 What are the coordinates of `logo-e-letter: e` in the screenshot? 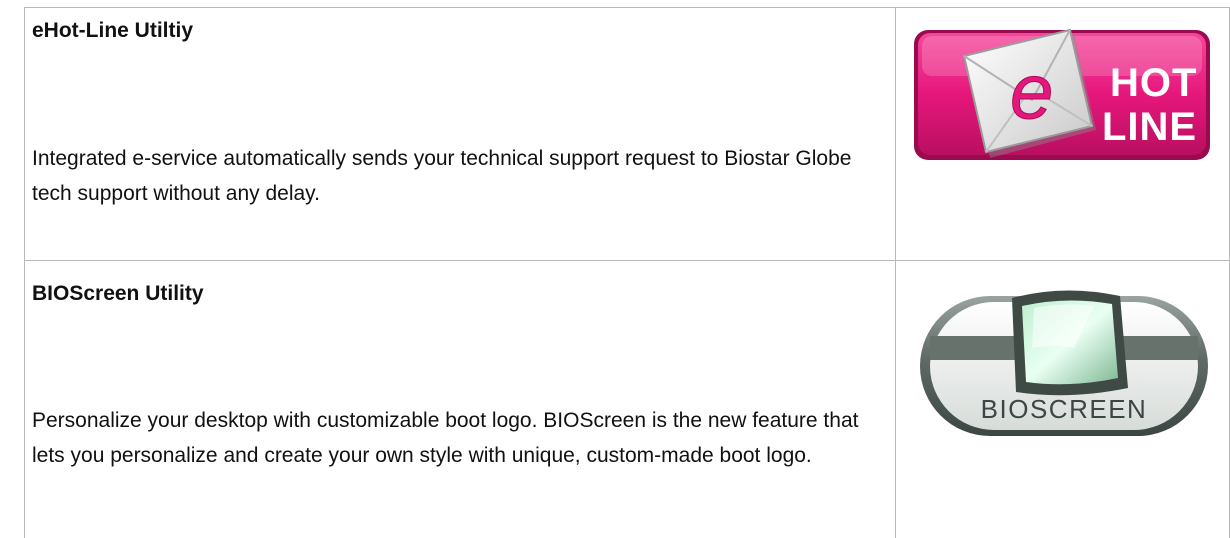 It's located at (1031, 91).